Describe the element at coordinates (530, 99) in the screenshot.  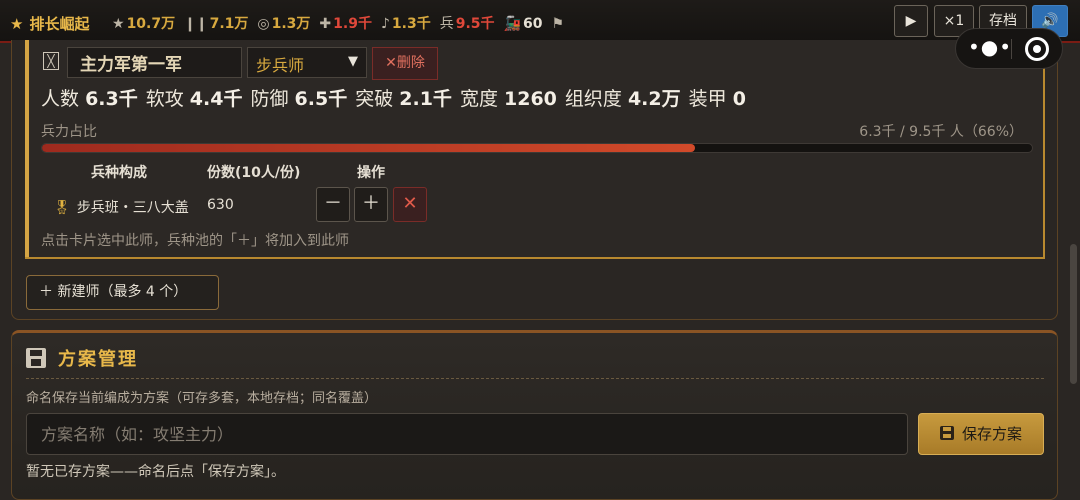
I see `summary-value: 1260` at that location.